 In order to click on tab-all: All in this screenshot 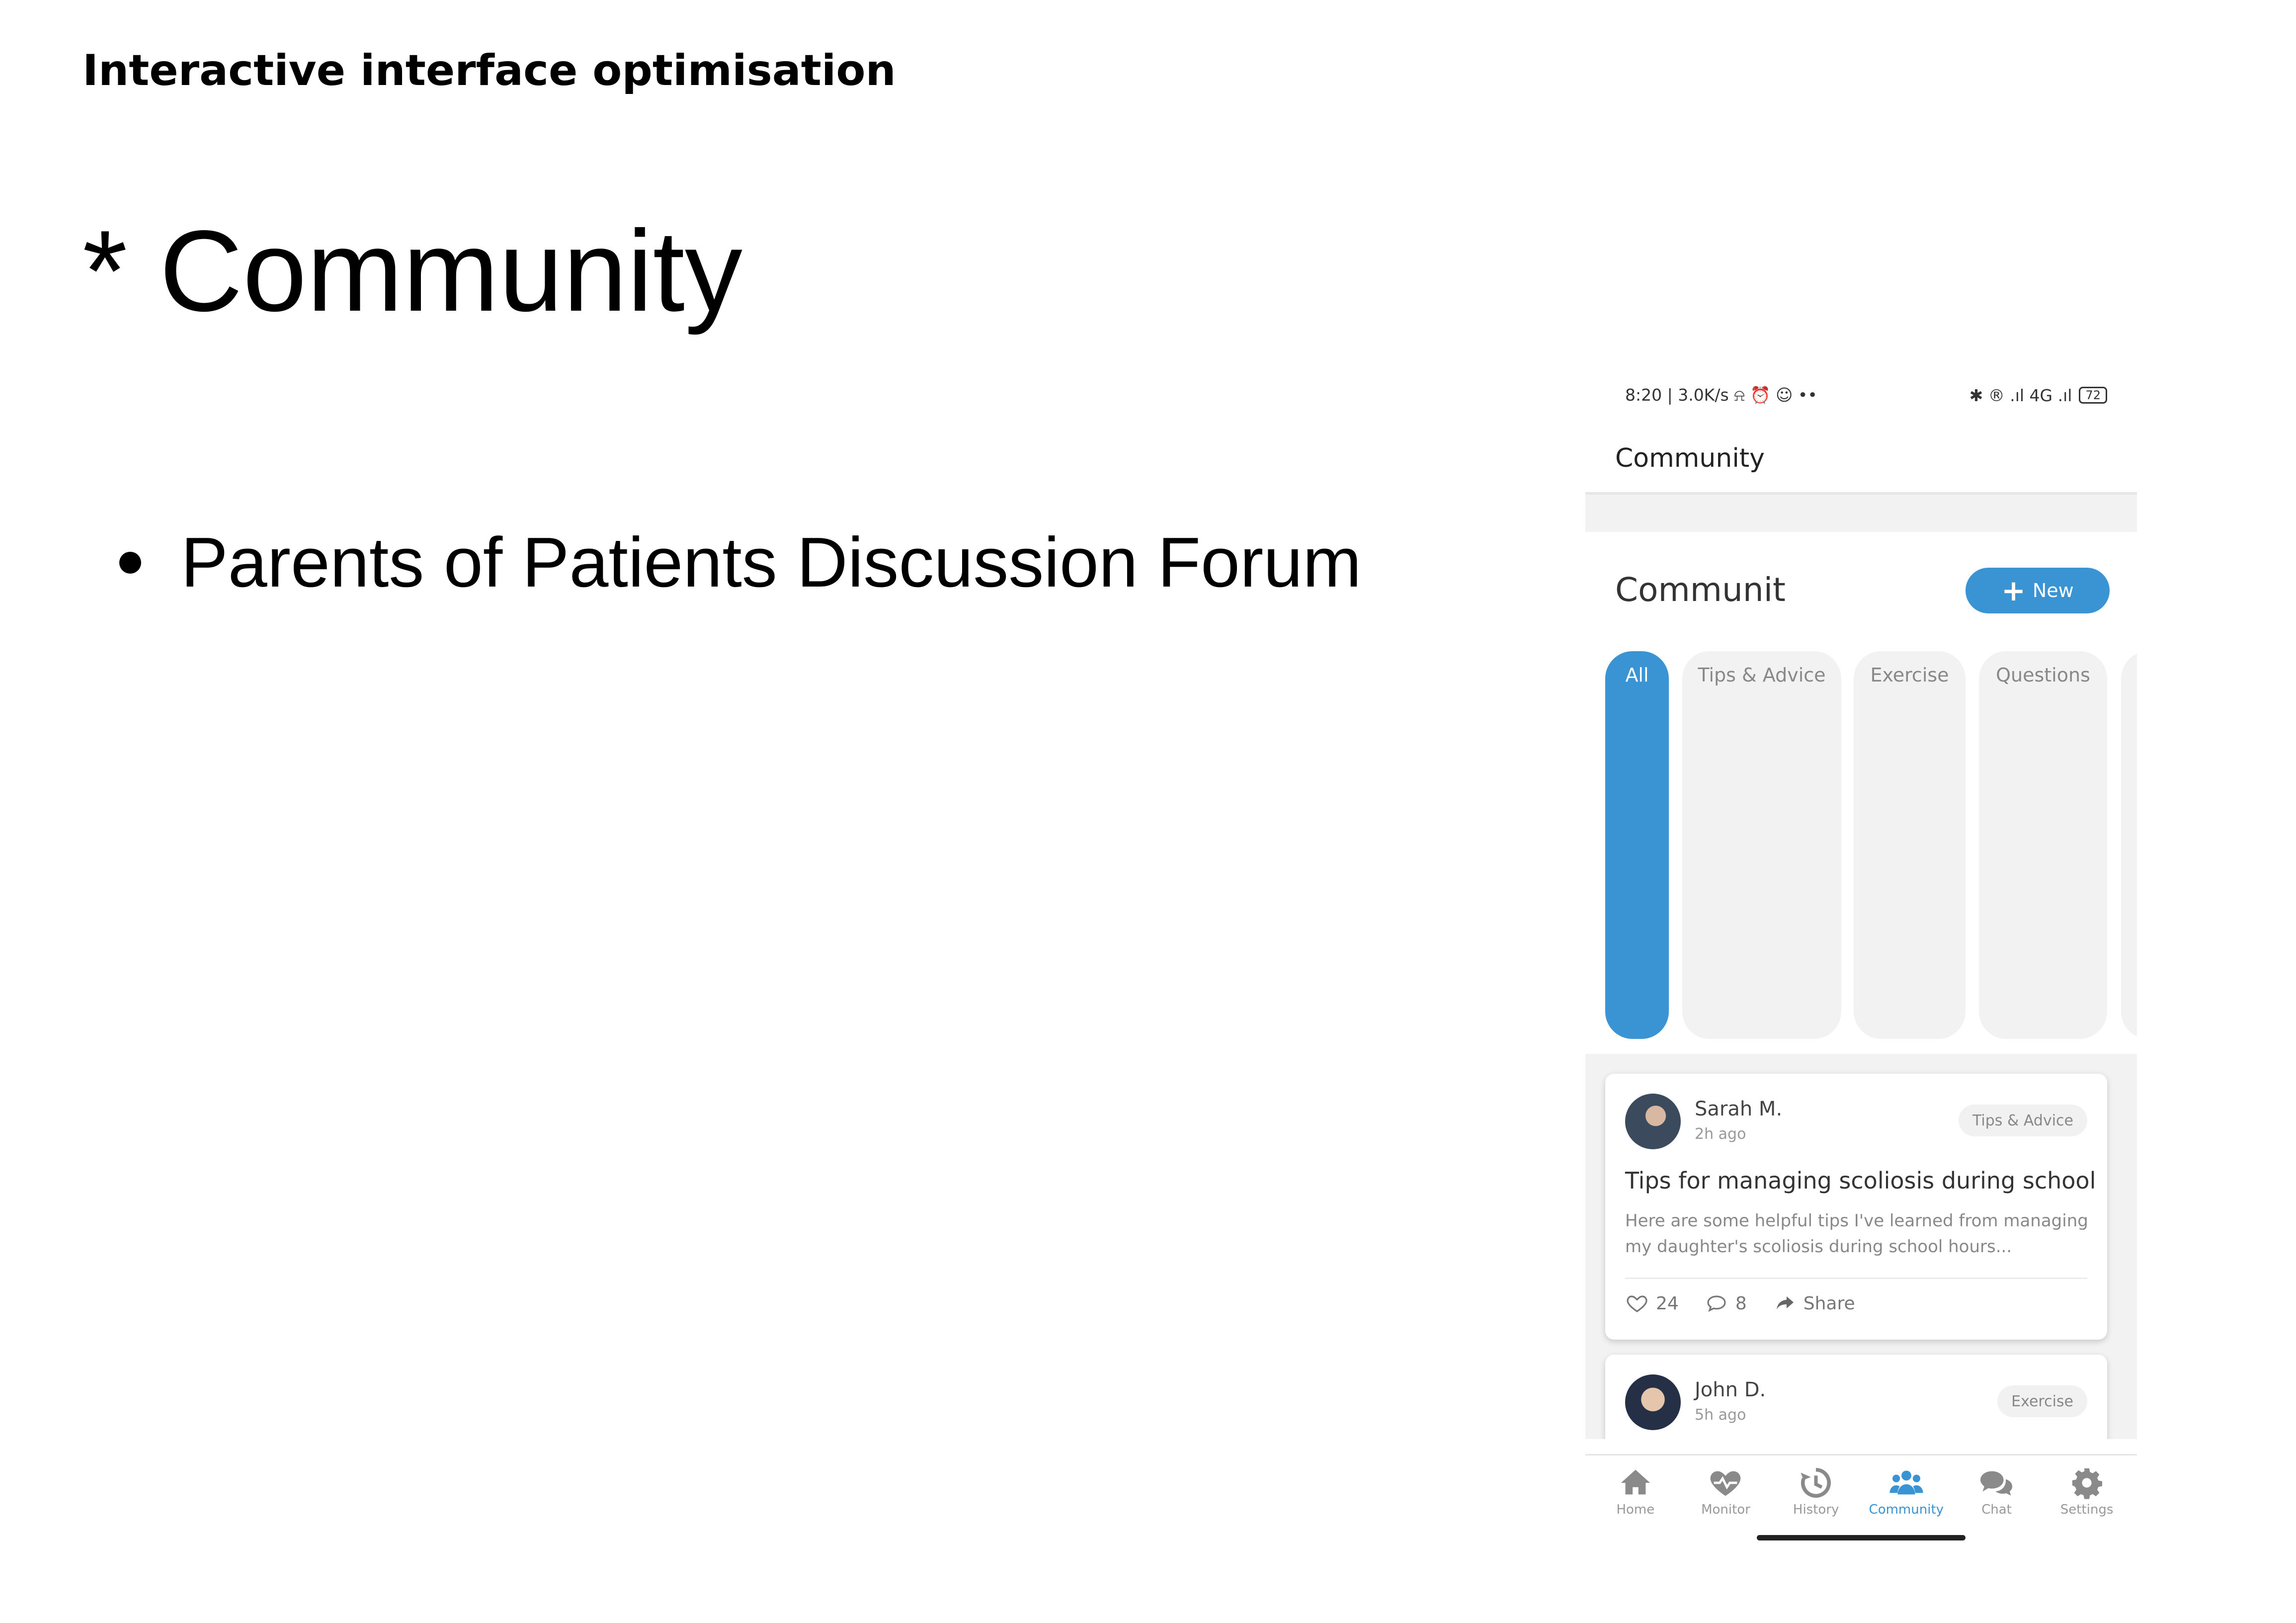, I will do `click(1637, 845)`.